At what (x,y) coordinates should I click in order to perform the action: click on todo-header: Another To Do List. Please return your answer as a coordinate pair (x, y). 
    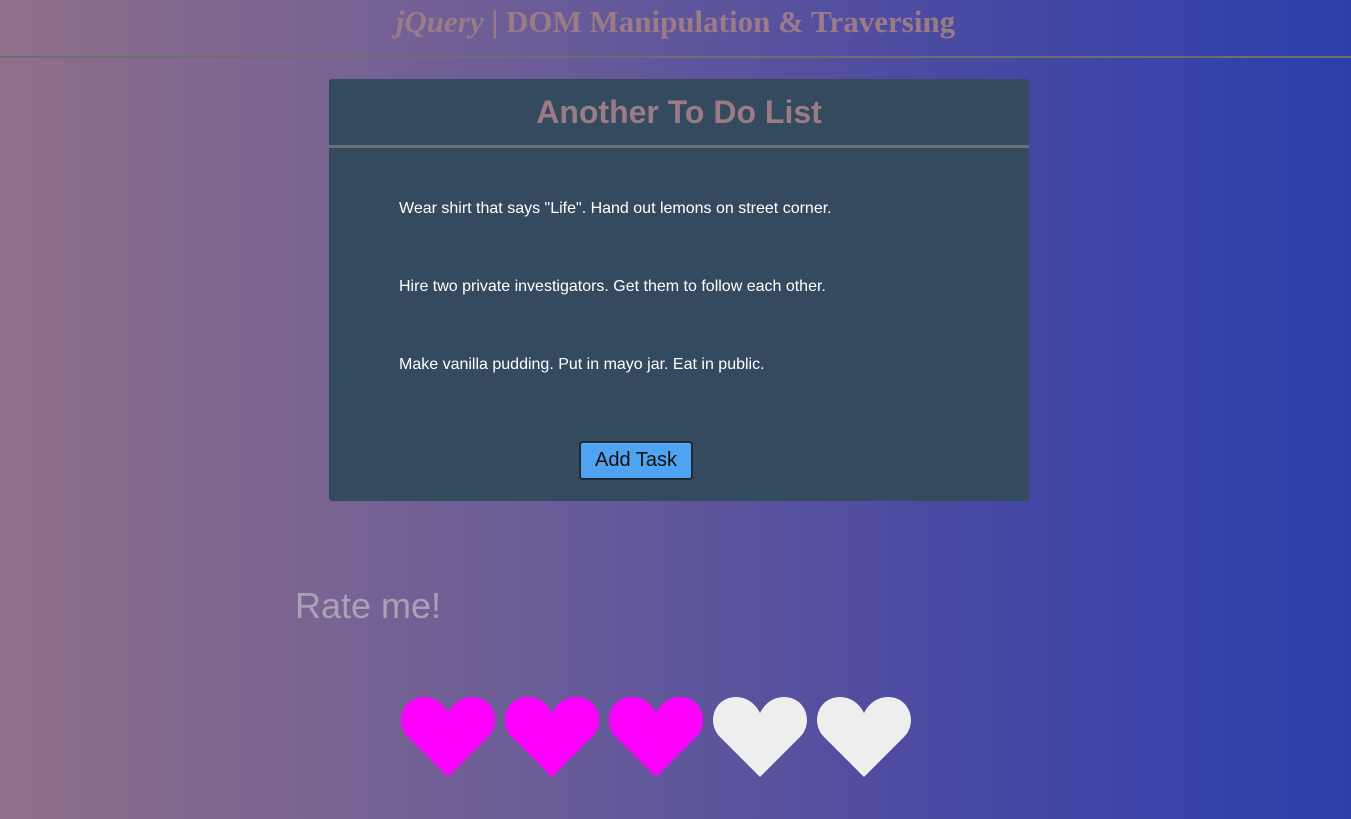
    Looking at the image, I should click on (679, 113).